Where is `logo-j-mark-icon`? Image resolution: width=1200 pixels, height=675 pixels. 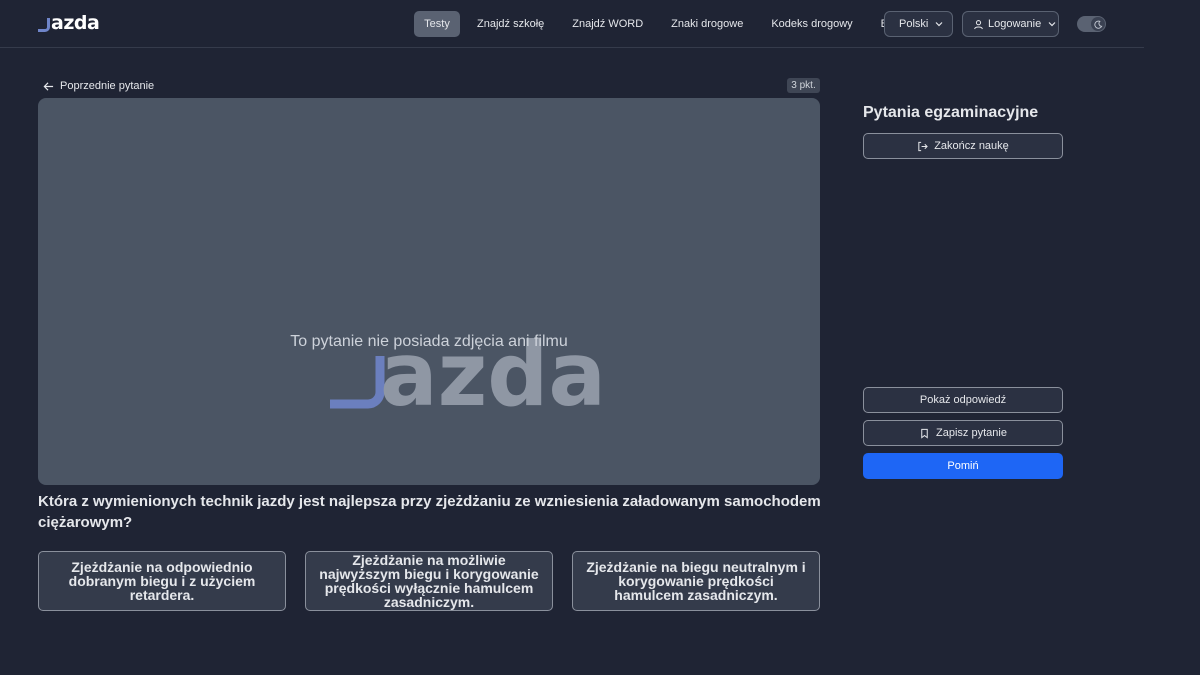 logo-j-mark-icon is located at coordinates (44, 26).